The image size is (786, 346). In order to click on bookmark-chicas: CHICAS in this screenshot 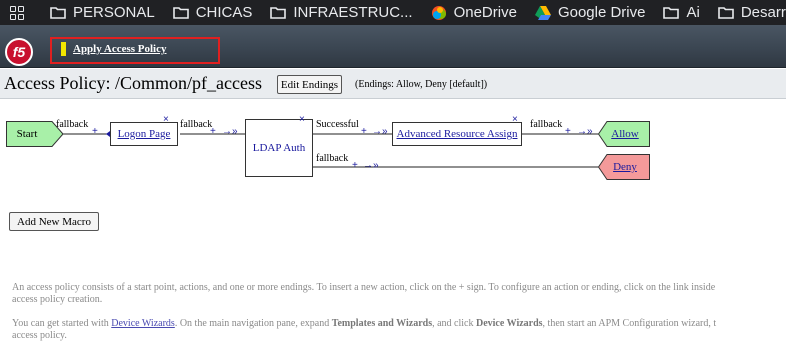, I will do `click(212, 12)`.